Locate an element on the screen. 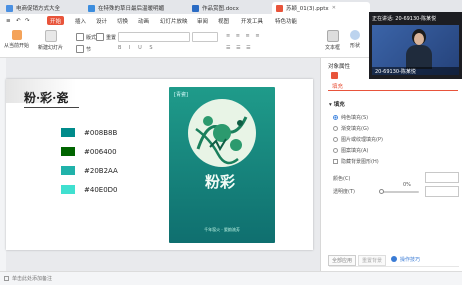 This screenshot has height=285, width=462. apply-all-button: 全部应用 is located at coordinates (342, 260).